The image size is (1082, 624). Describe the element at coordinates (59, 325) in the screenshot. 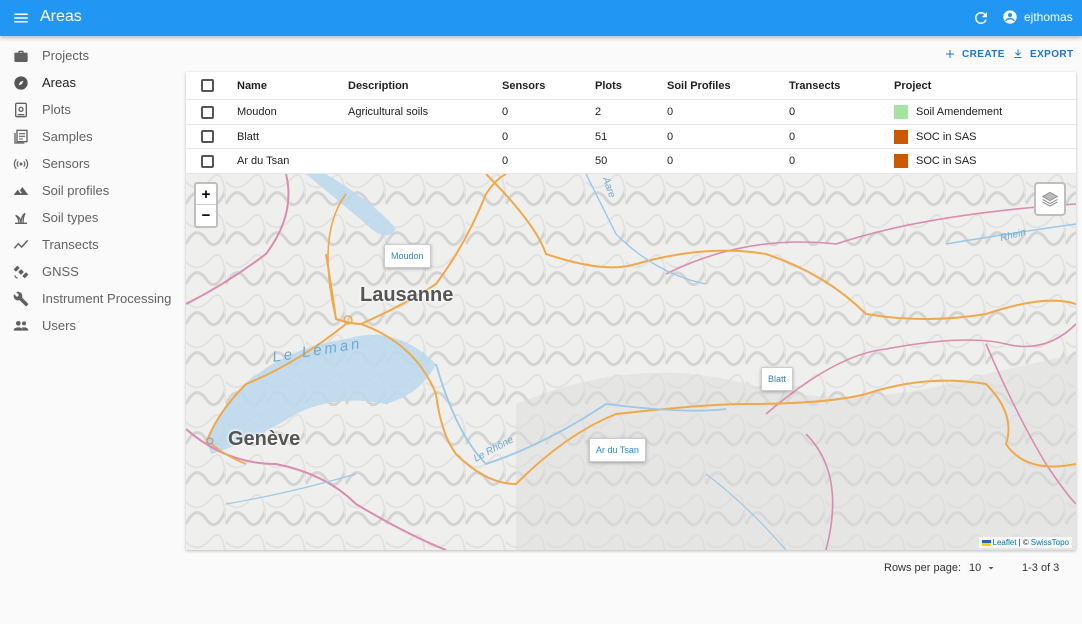

I see `sidebar-item-label: Users` at that location.